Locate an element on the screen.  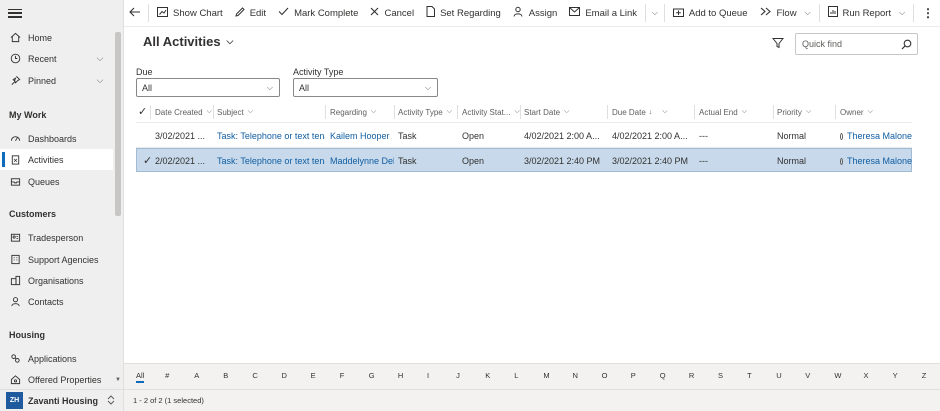
add-to-queue-button: Add to Queue is located at coordinates (710, 13).